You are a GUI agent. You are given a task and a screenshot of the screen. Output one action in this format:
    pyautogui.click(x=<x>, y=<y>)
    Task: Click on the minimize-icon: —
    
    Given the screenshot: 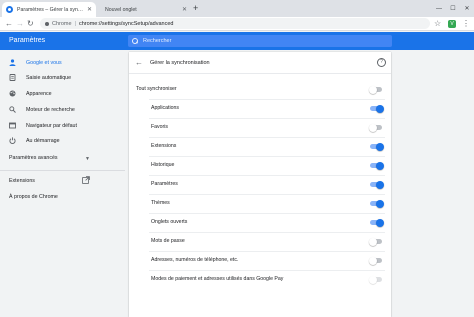 What is the action you would take?
    pyautogui.click(x=439, y=8)
    